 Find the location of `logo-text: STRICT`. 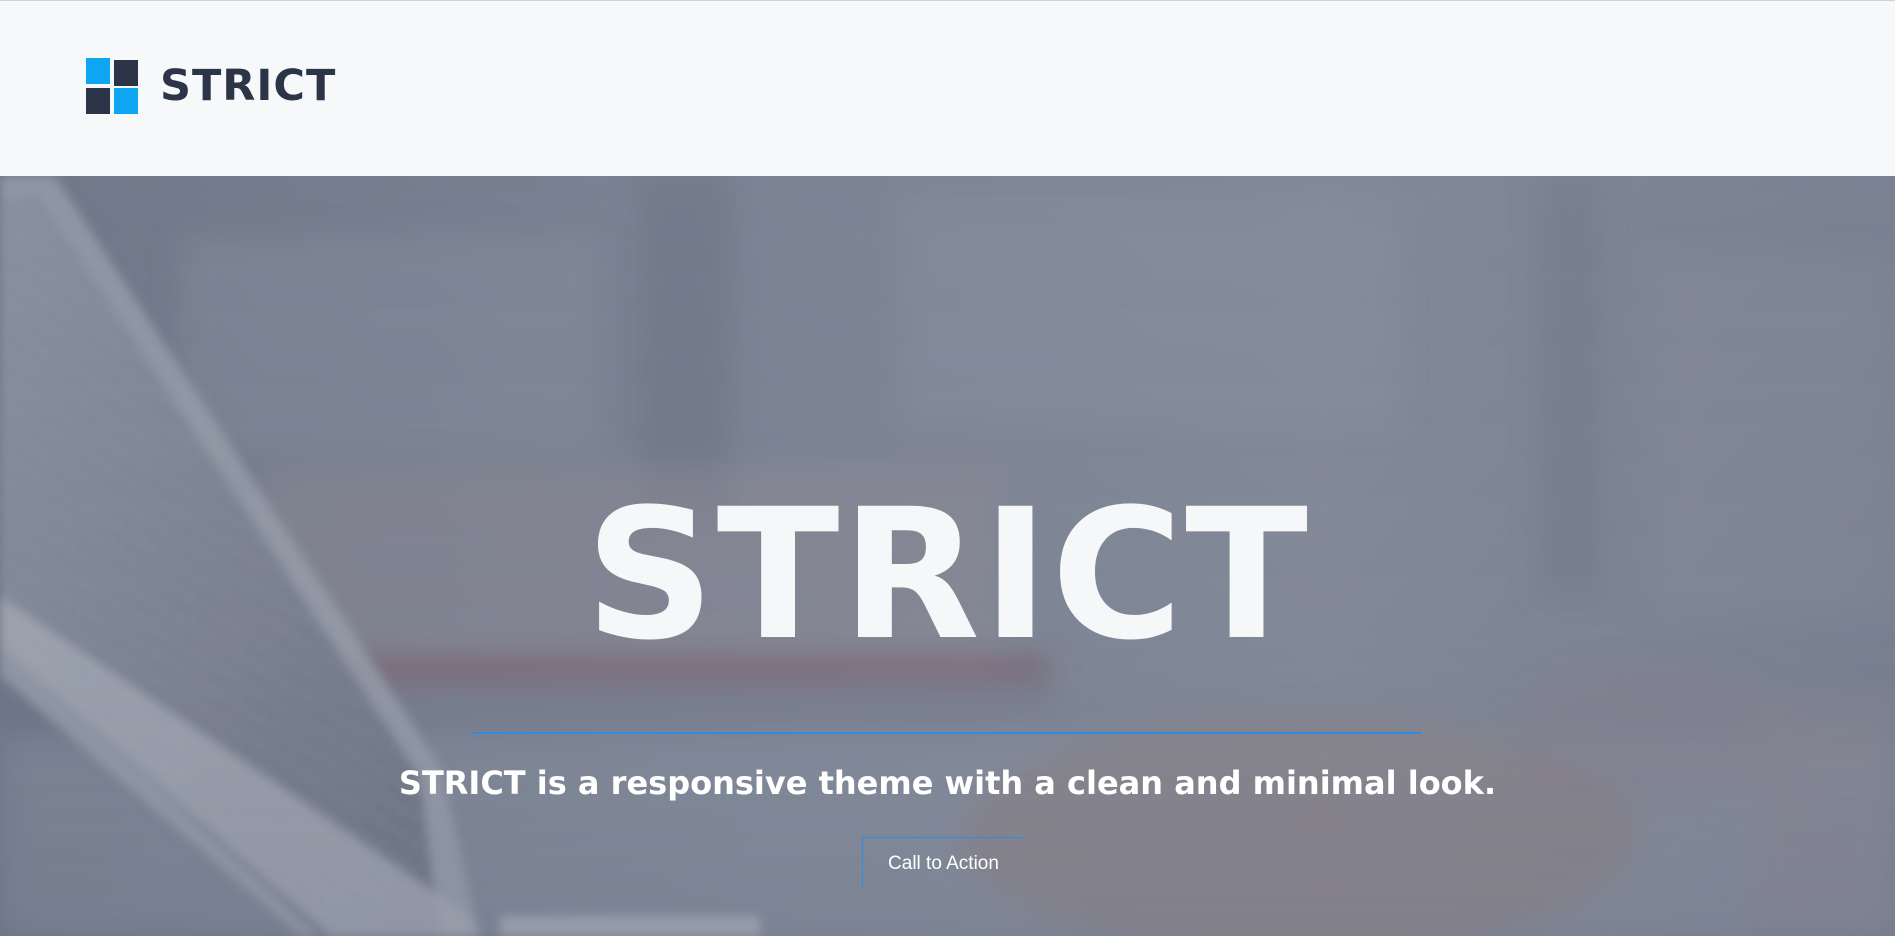

logo-text: STRICT is located at coordinates (248, 85).